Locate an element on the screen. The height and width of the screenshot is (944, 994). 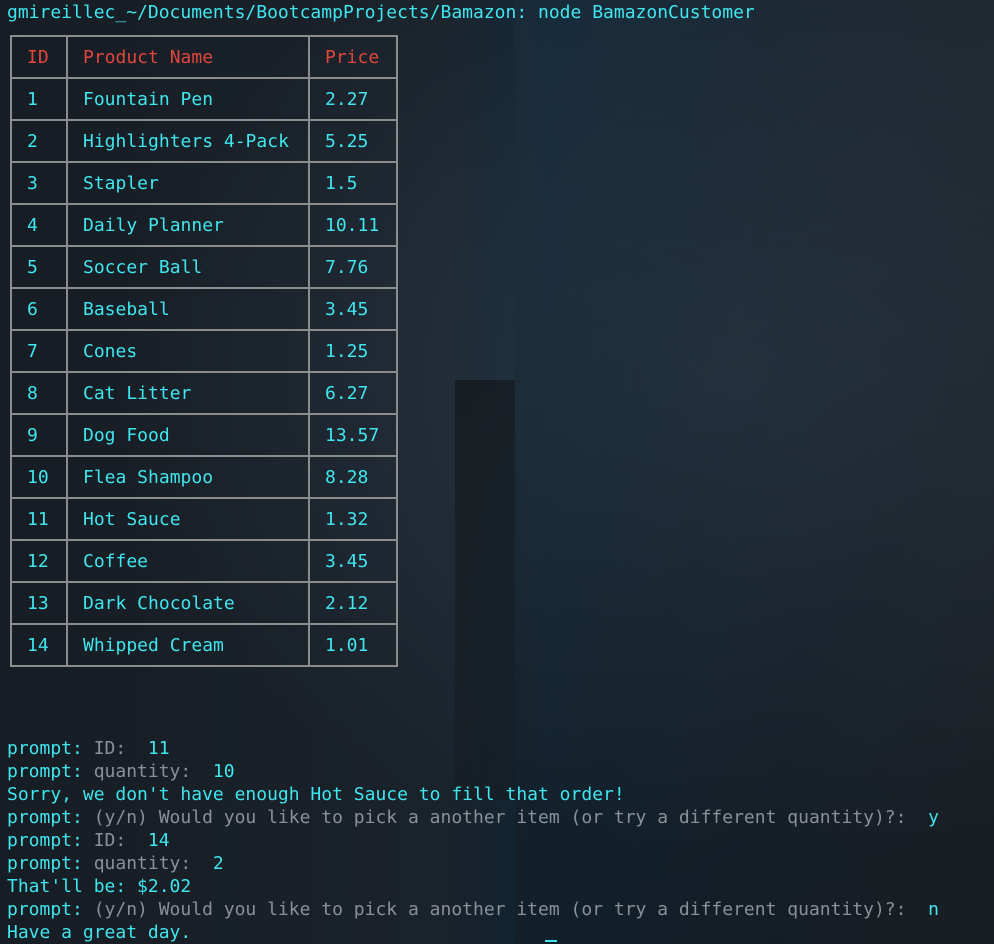
cell-product-name: Dark Chocolate is located at coordinates (188, 603).